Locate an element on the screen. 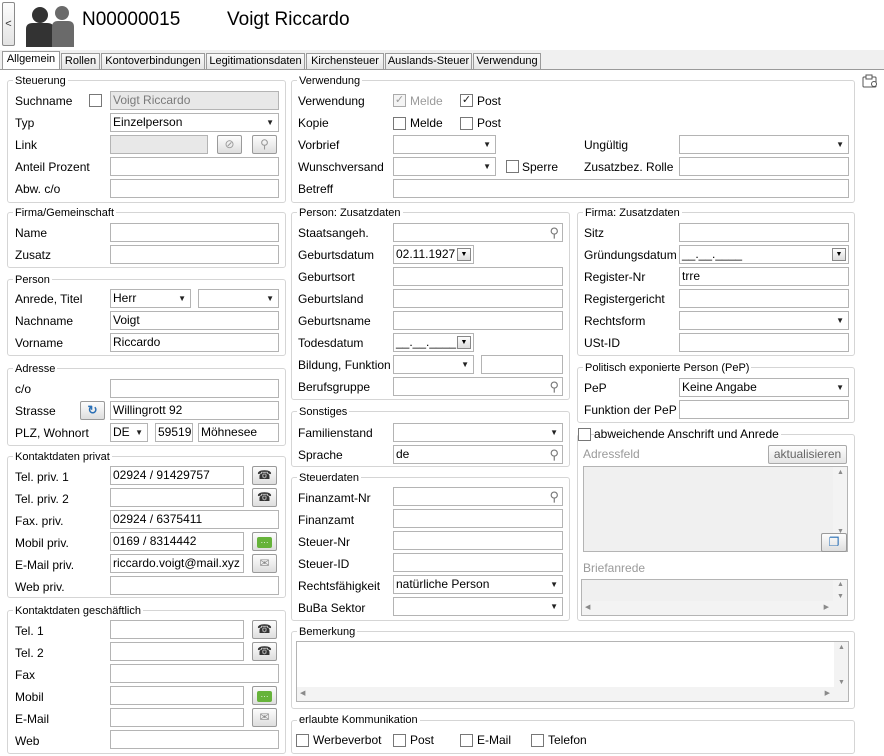 This screenshot has height=756, width=884. komm-post-checkbox is located at coordinates (399, 740).